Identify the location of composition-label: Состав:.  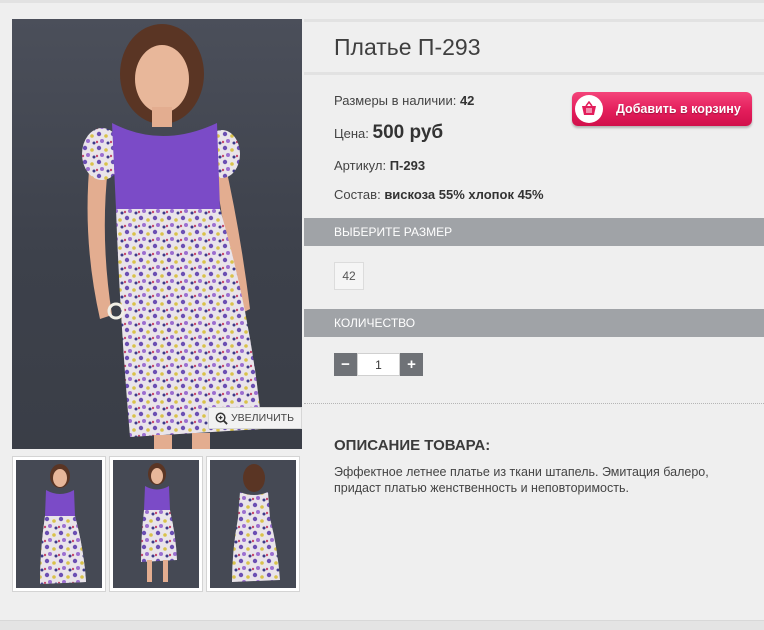
(357, 194).